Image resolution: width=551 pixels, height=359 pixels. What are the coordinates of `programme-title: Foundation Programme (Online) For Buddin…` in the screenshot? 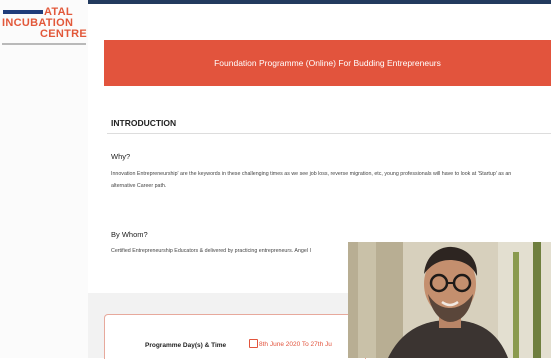 It's located at (327, 63).